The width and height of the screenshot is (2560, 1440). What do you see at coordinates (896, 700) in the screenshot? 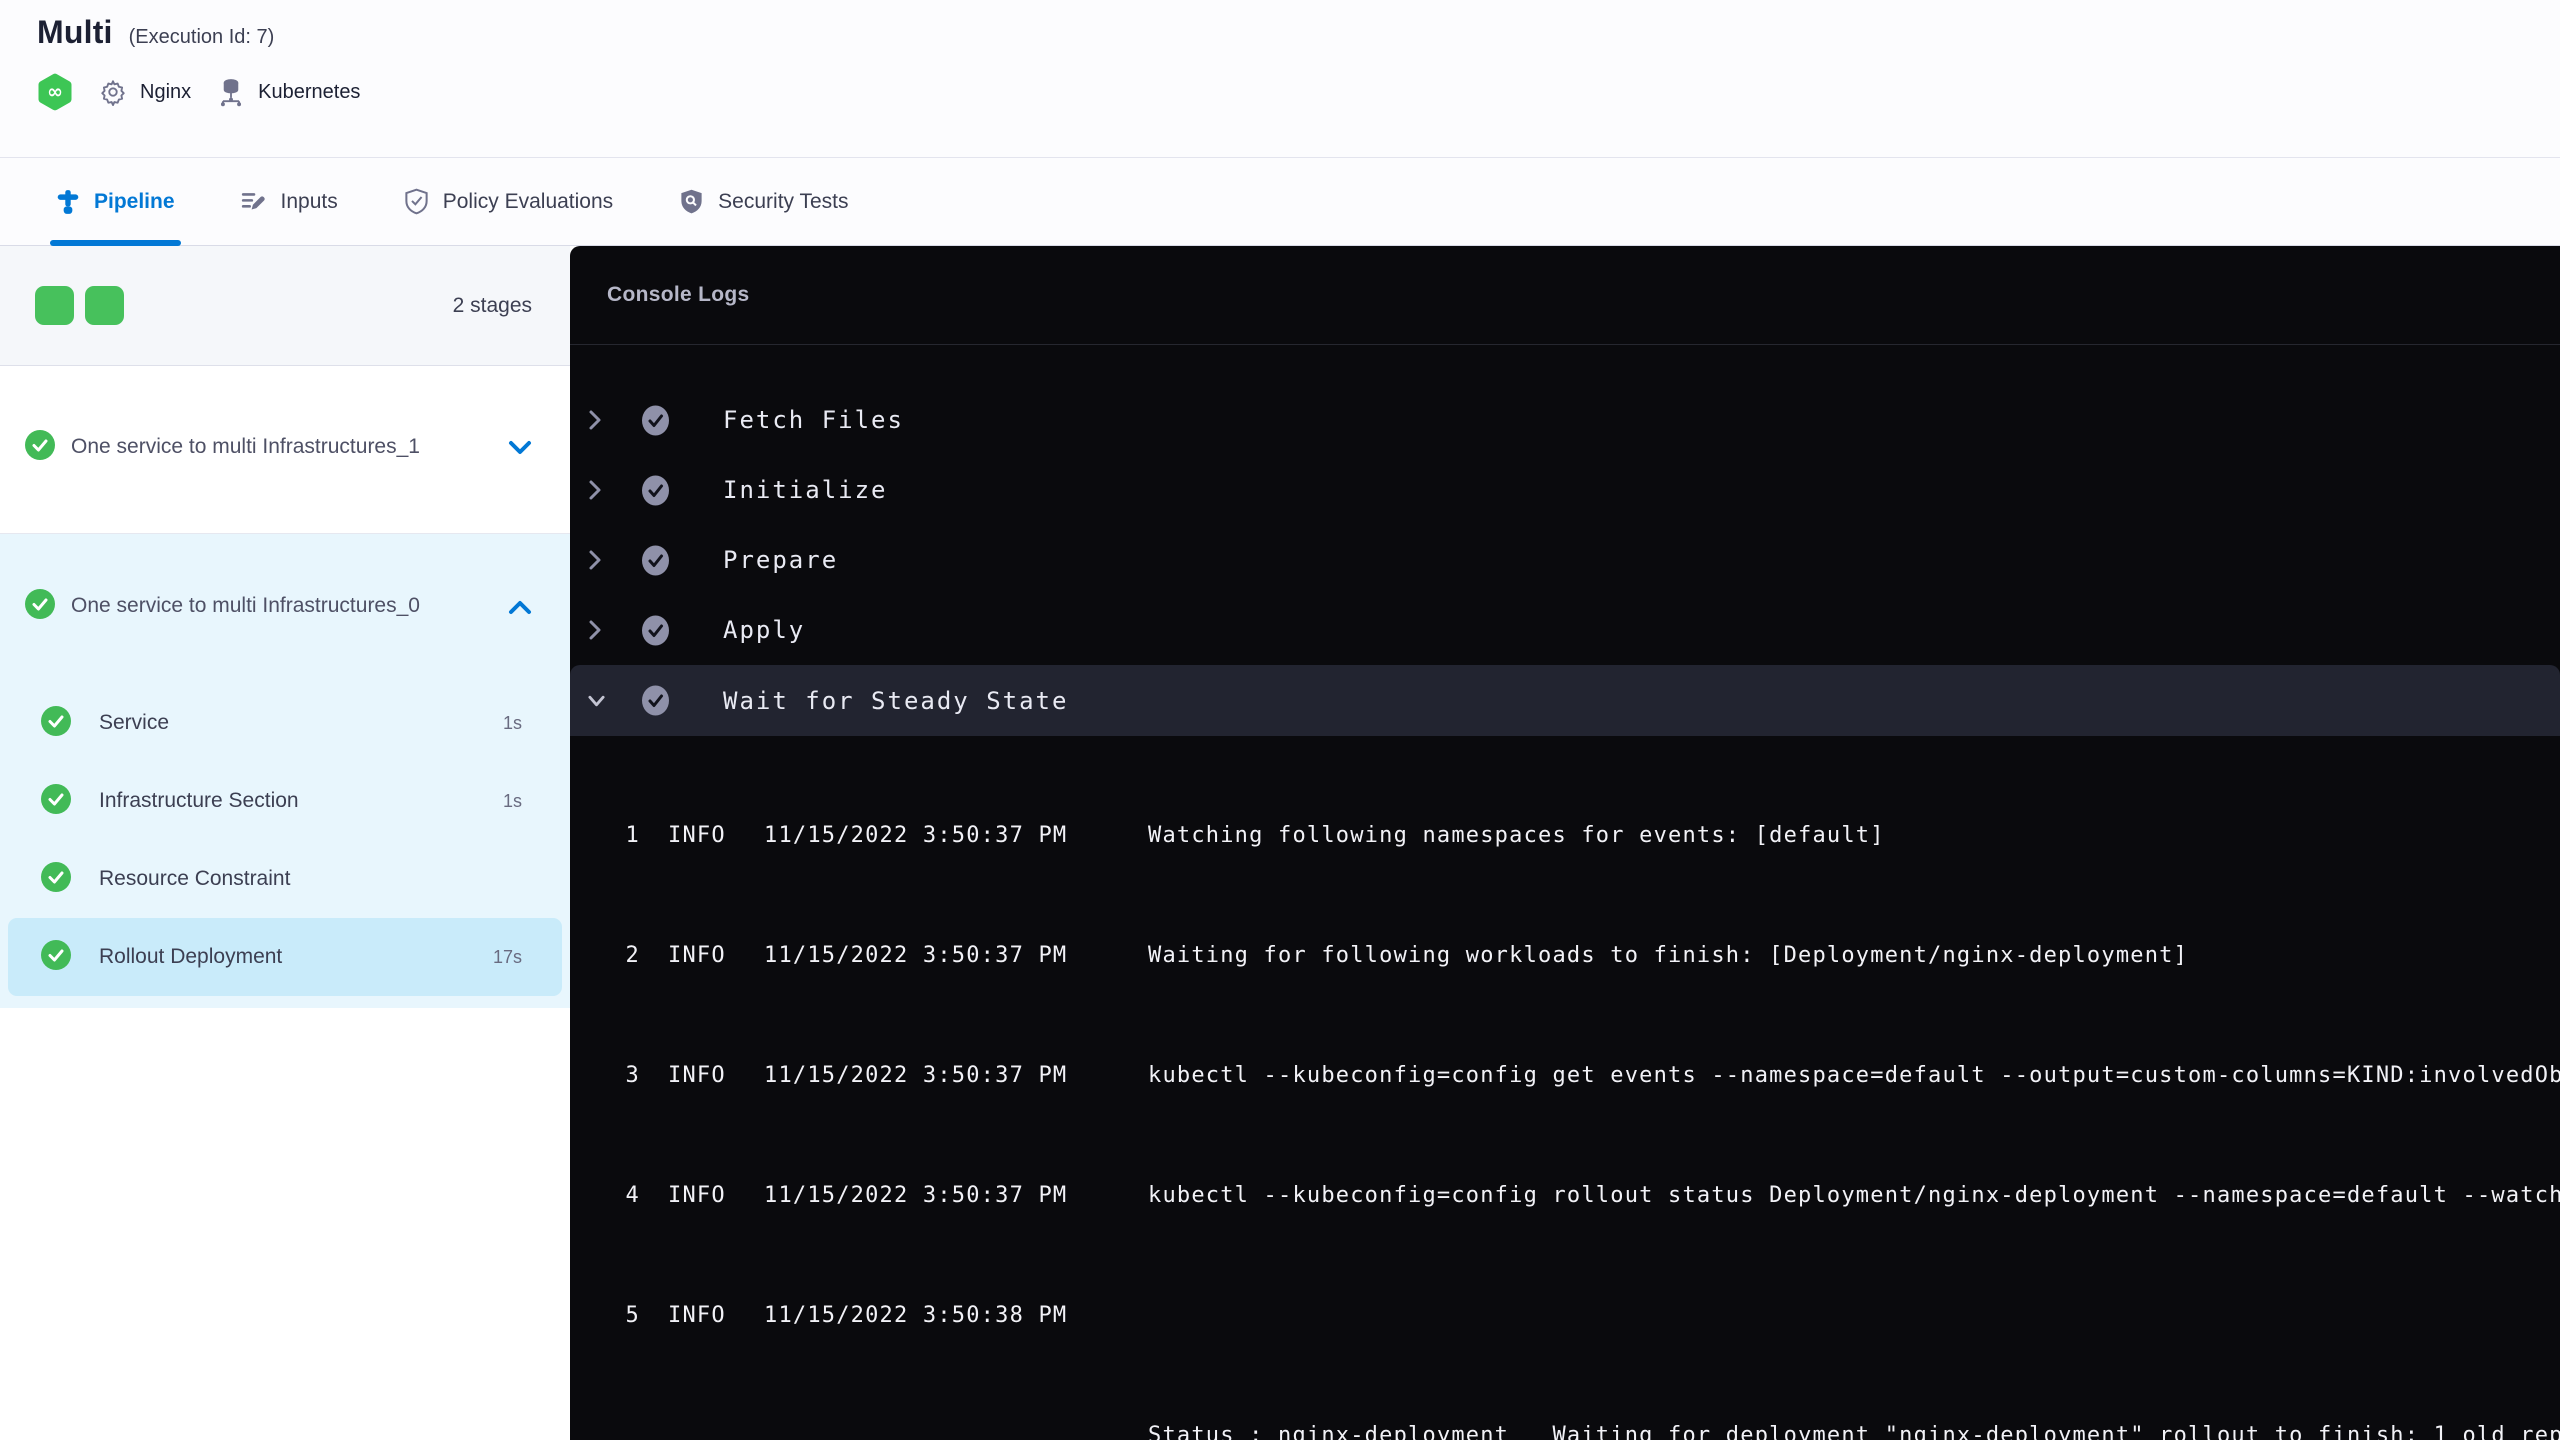
I see `console-step-label: Wait for Steady State` at bounding box center [896, 700].